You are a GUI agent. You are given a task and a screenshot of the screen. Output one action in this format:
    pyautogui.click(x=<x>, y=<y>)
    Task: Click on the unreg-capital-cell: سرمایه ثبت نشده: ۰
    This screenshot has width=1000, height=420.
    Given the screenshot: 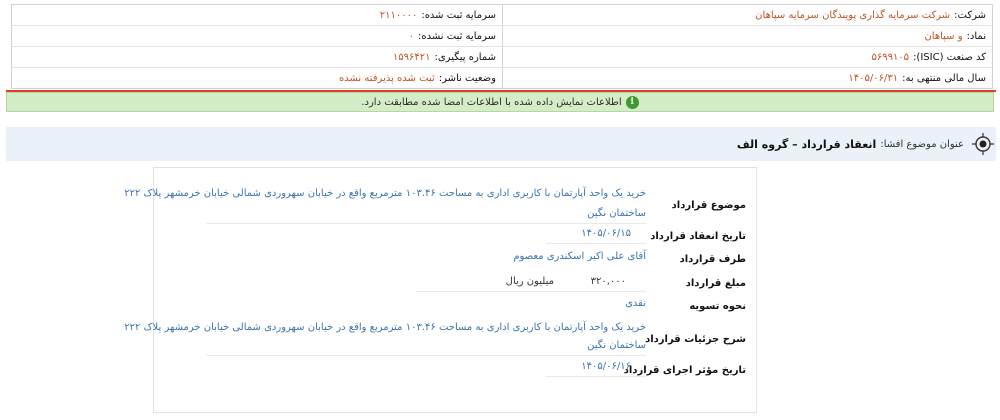 What is the action you would take?
    pyautogui.click(x=257, y=36)
    